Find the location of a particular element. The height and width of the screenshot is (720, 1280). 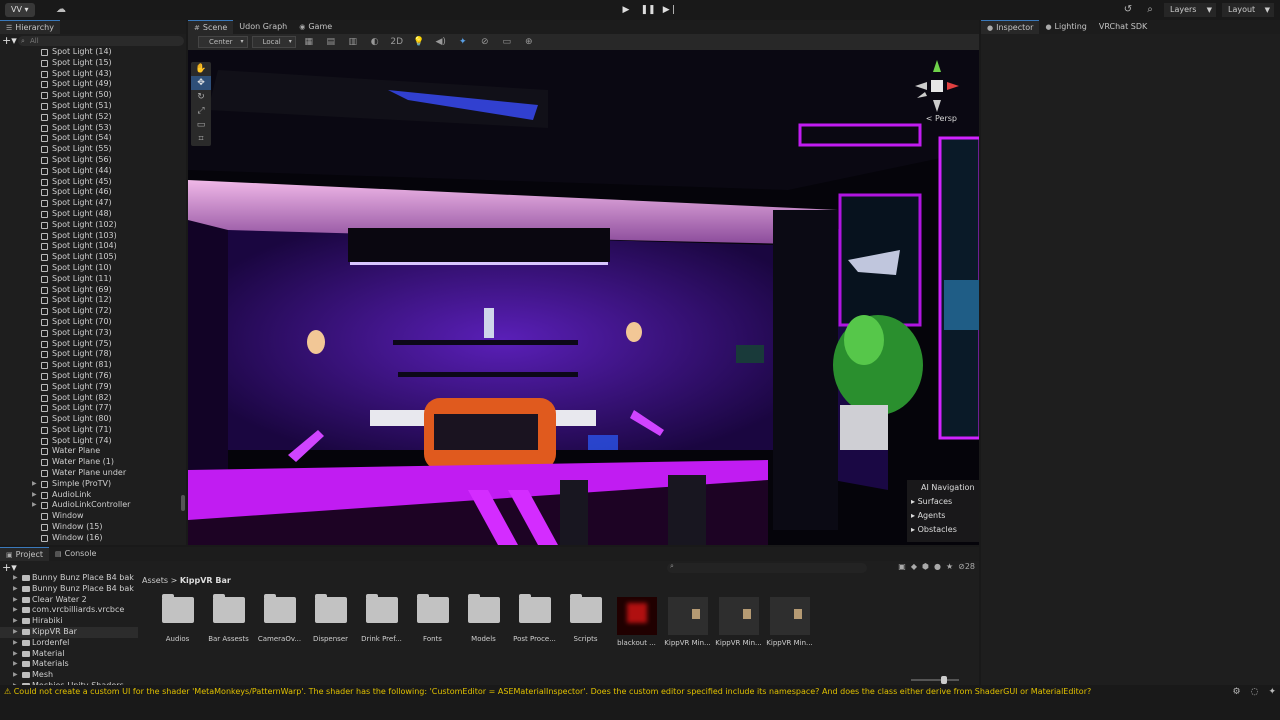

hierarchy-item: Spot Light (80) is located at coordinates (90, 419).